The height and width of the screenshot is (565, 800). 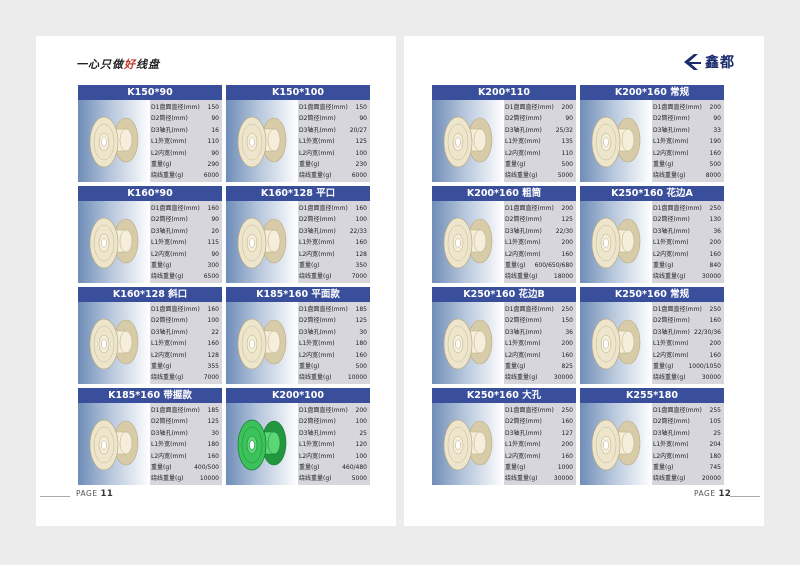 I want to click on spec-value: 180, so click(x=361, y=344).